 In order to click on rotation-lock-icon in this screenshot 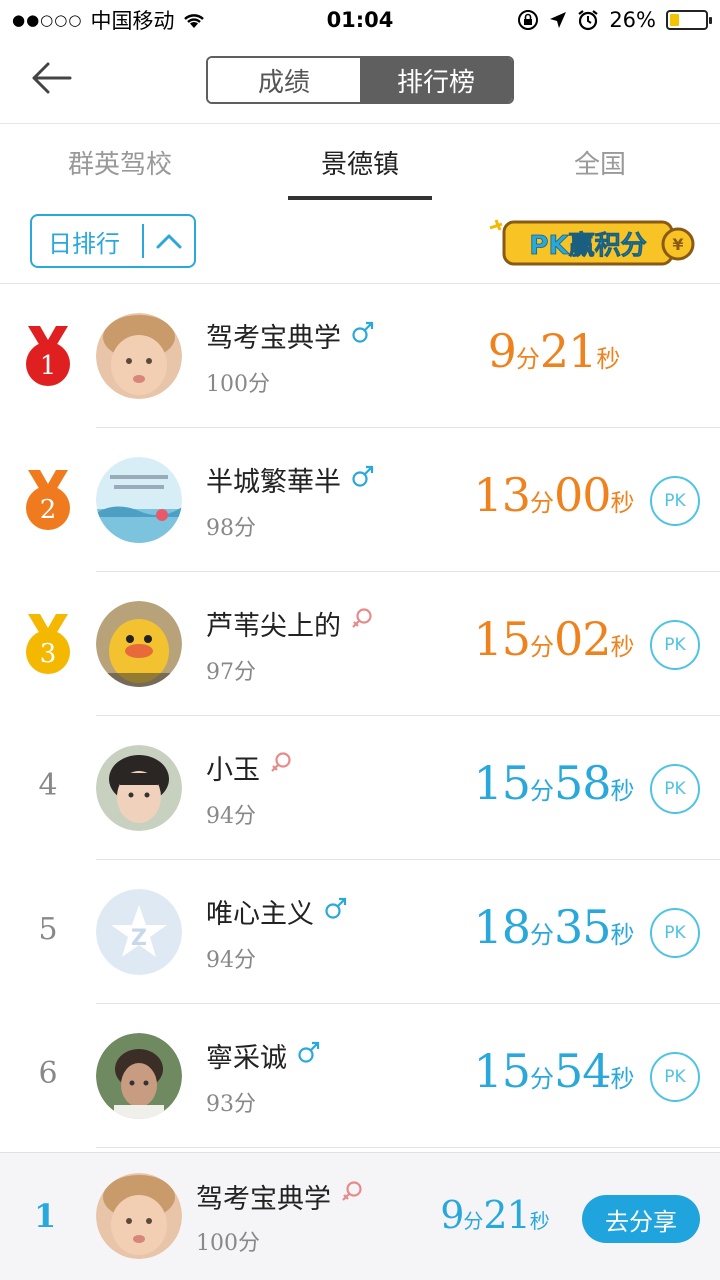, I will do `click(528, 20)`.